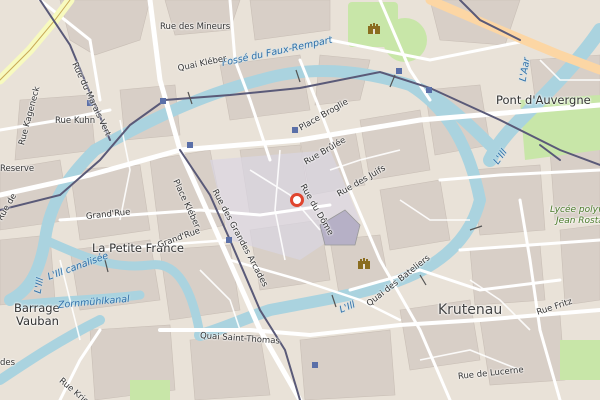  I want to click on street-kuhn: Rue Kuhn, so click(75, 121).